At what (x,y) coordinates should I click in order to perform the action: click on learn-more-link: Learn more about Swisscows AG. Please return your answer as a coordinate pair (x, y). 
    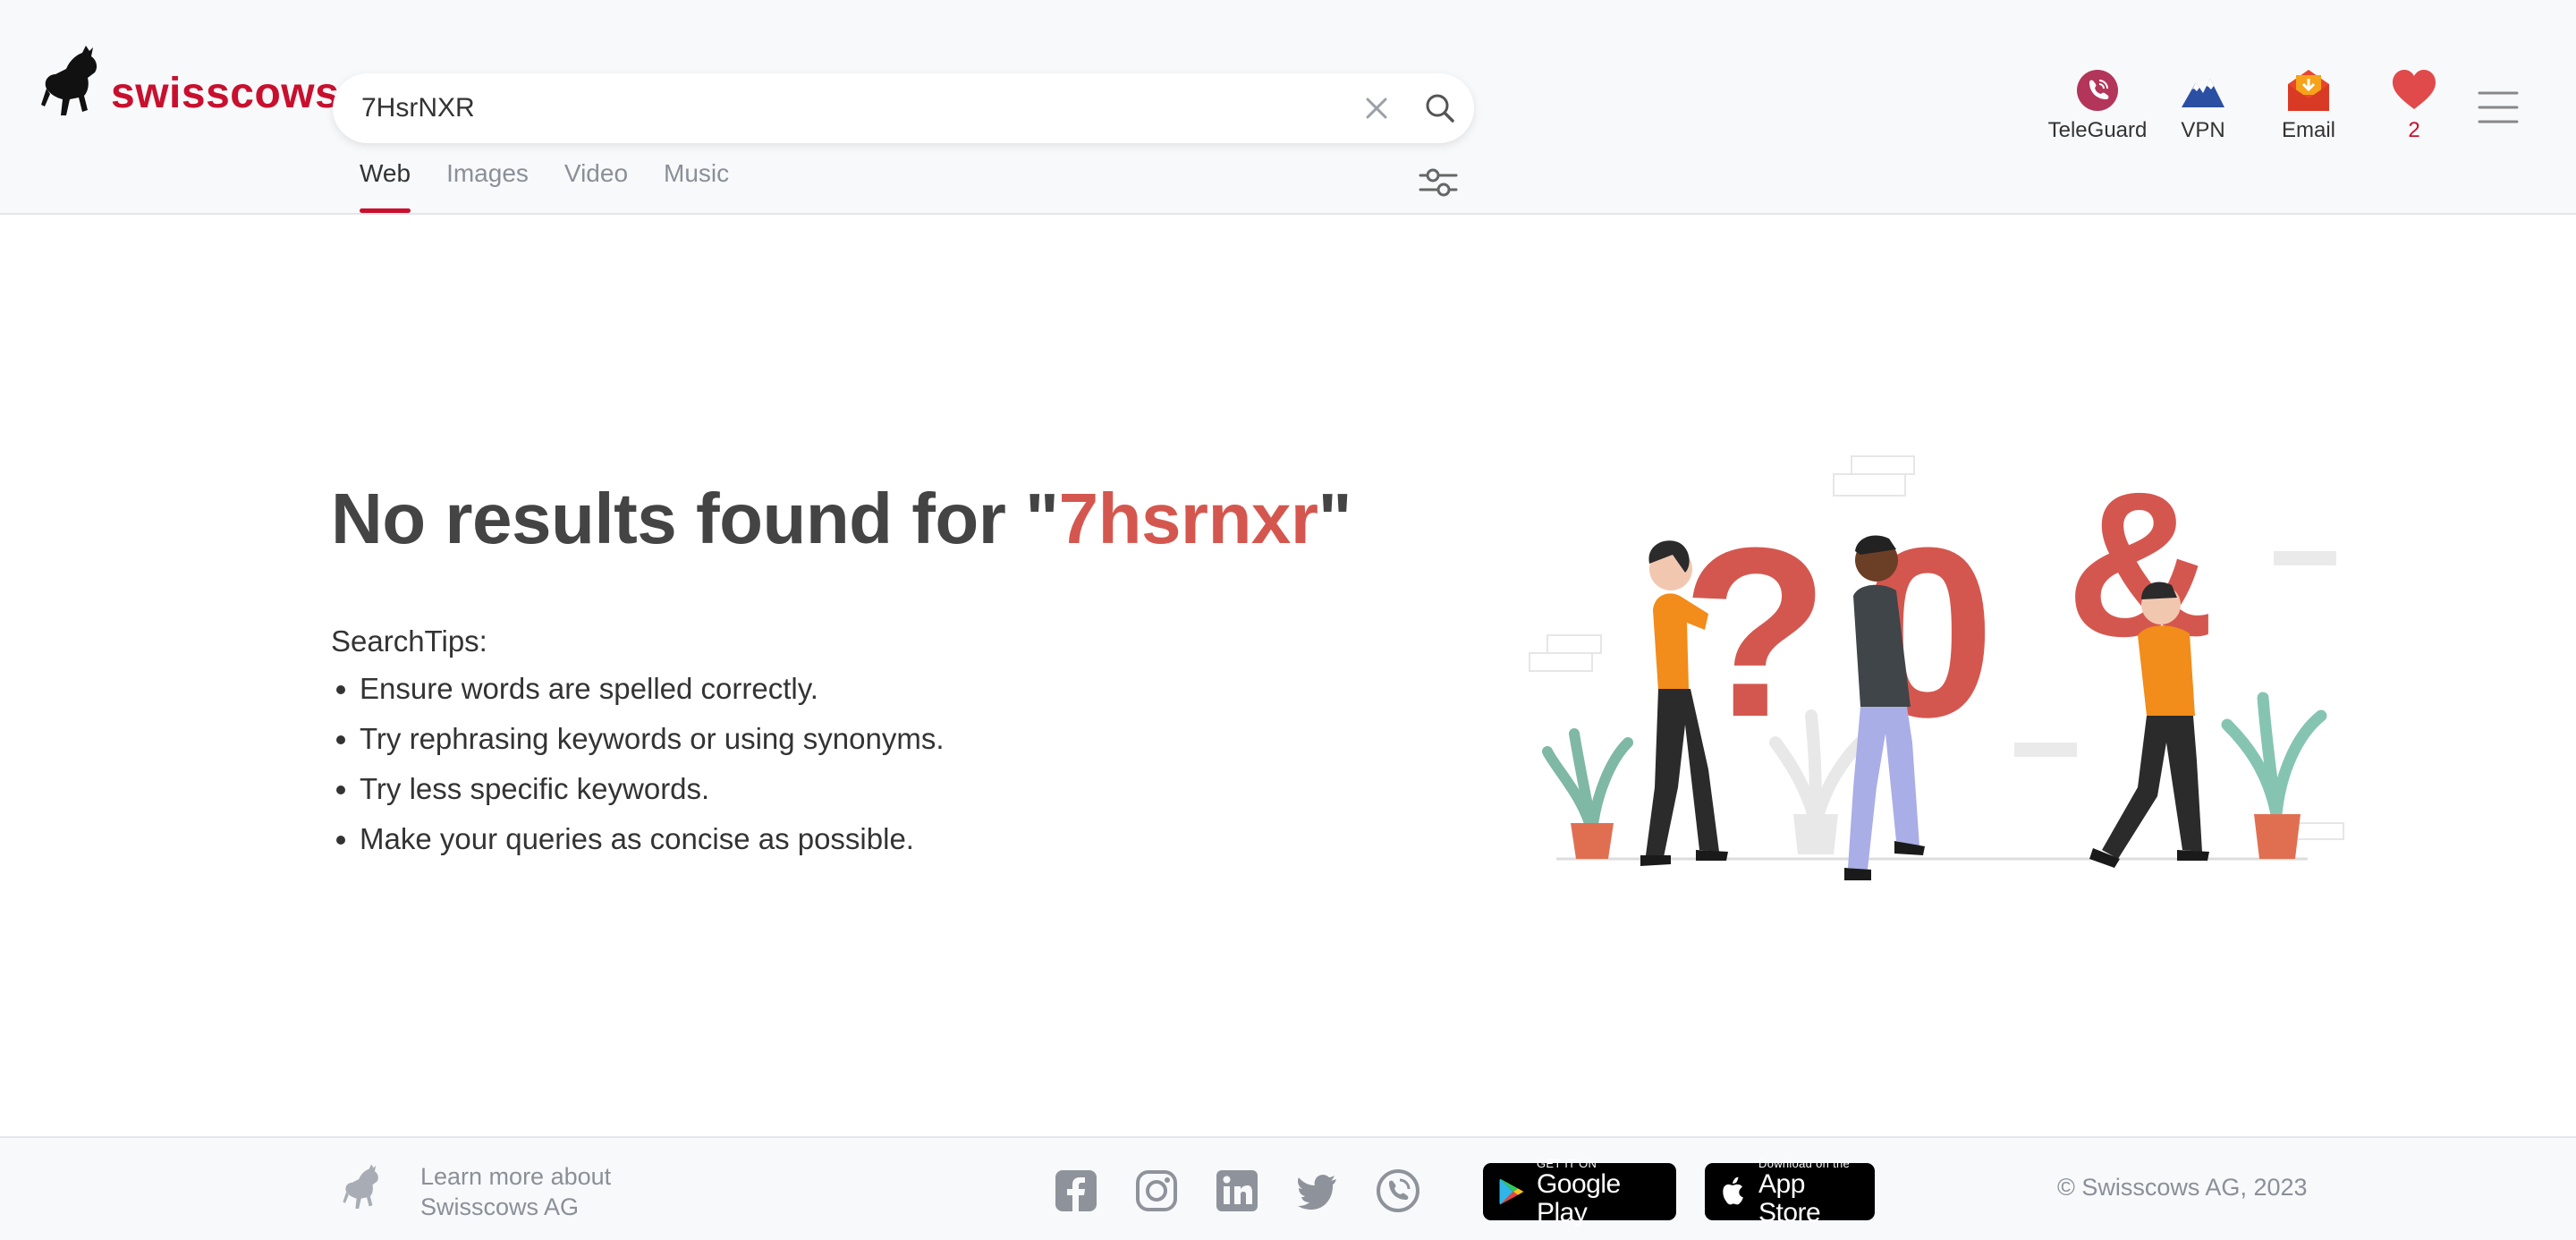
    Looking at the image, I should click on (472, 1191).